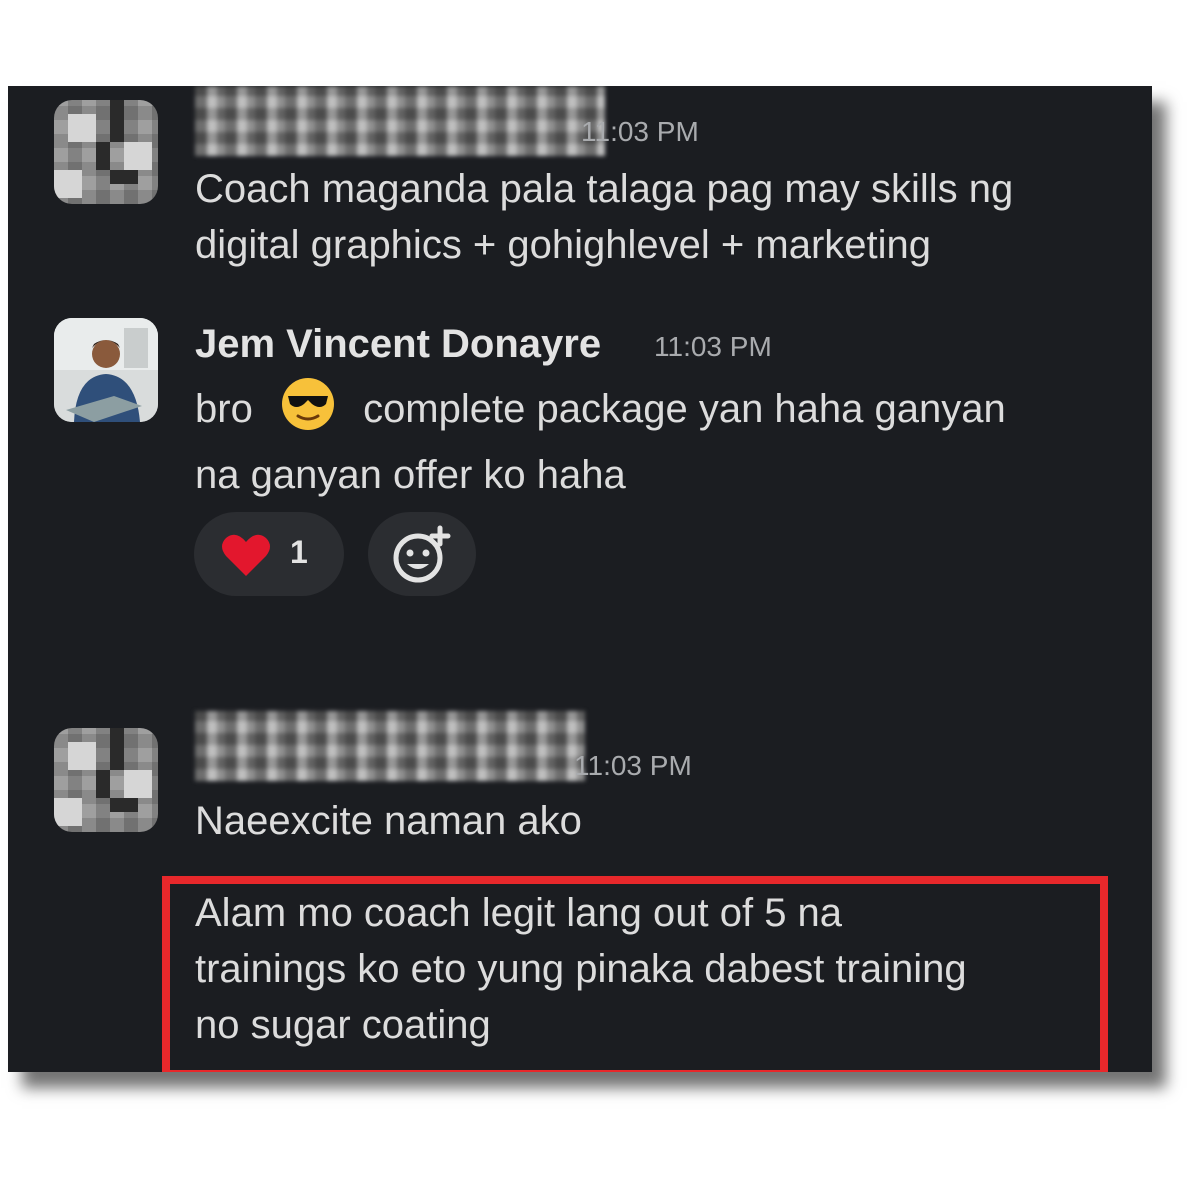 The width and height of the screenshot is (1200, 1200). I want to click on message-line: na ganyan offer ko haha, so click(410, 475).